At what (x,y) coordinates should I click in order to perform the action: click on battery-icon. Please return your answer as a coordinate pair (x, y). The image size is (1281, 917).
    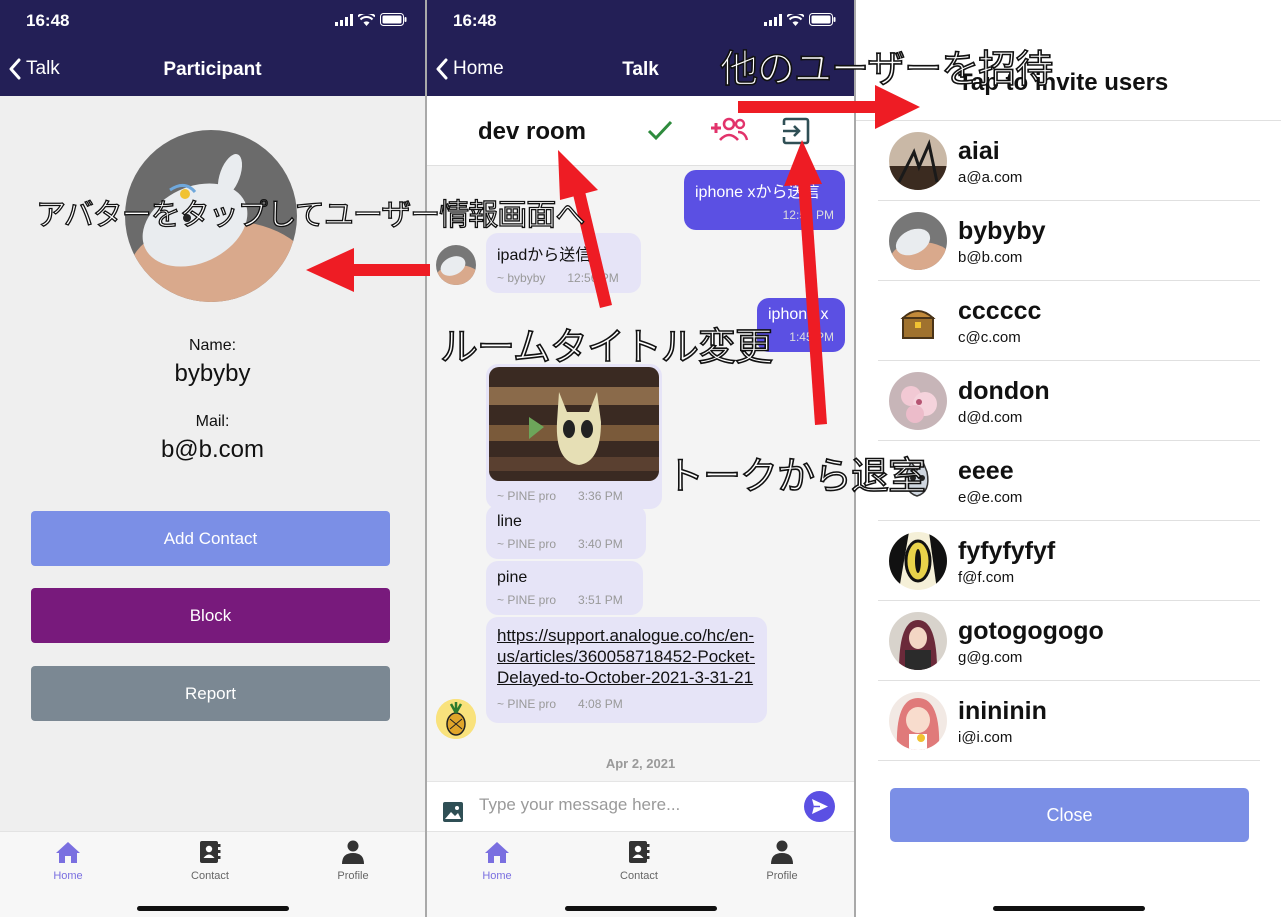
    Looking at the image, I should click on (822, 19).